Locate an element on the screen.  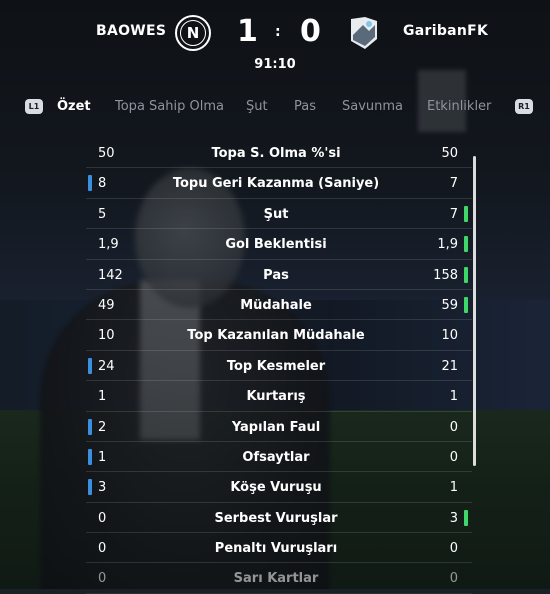
stat-row: 50 Topa S. Olma %'si 50 is located at coordinates (279, 153).